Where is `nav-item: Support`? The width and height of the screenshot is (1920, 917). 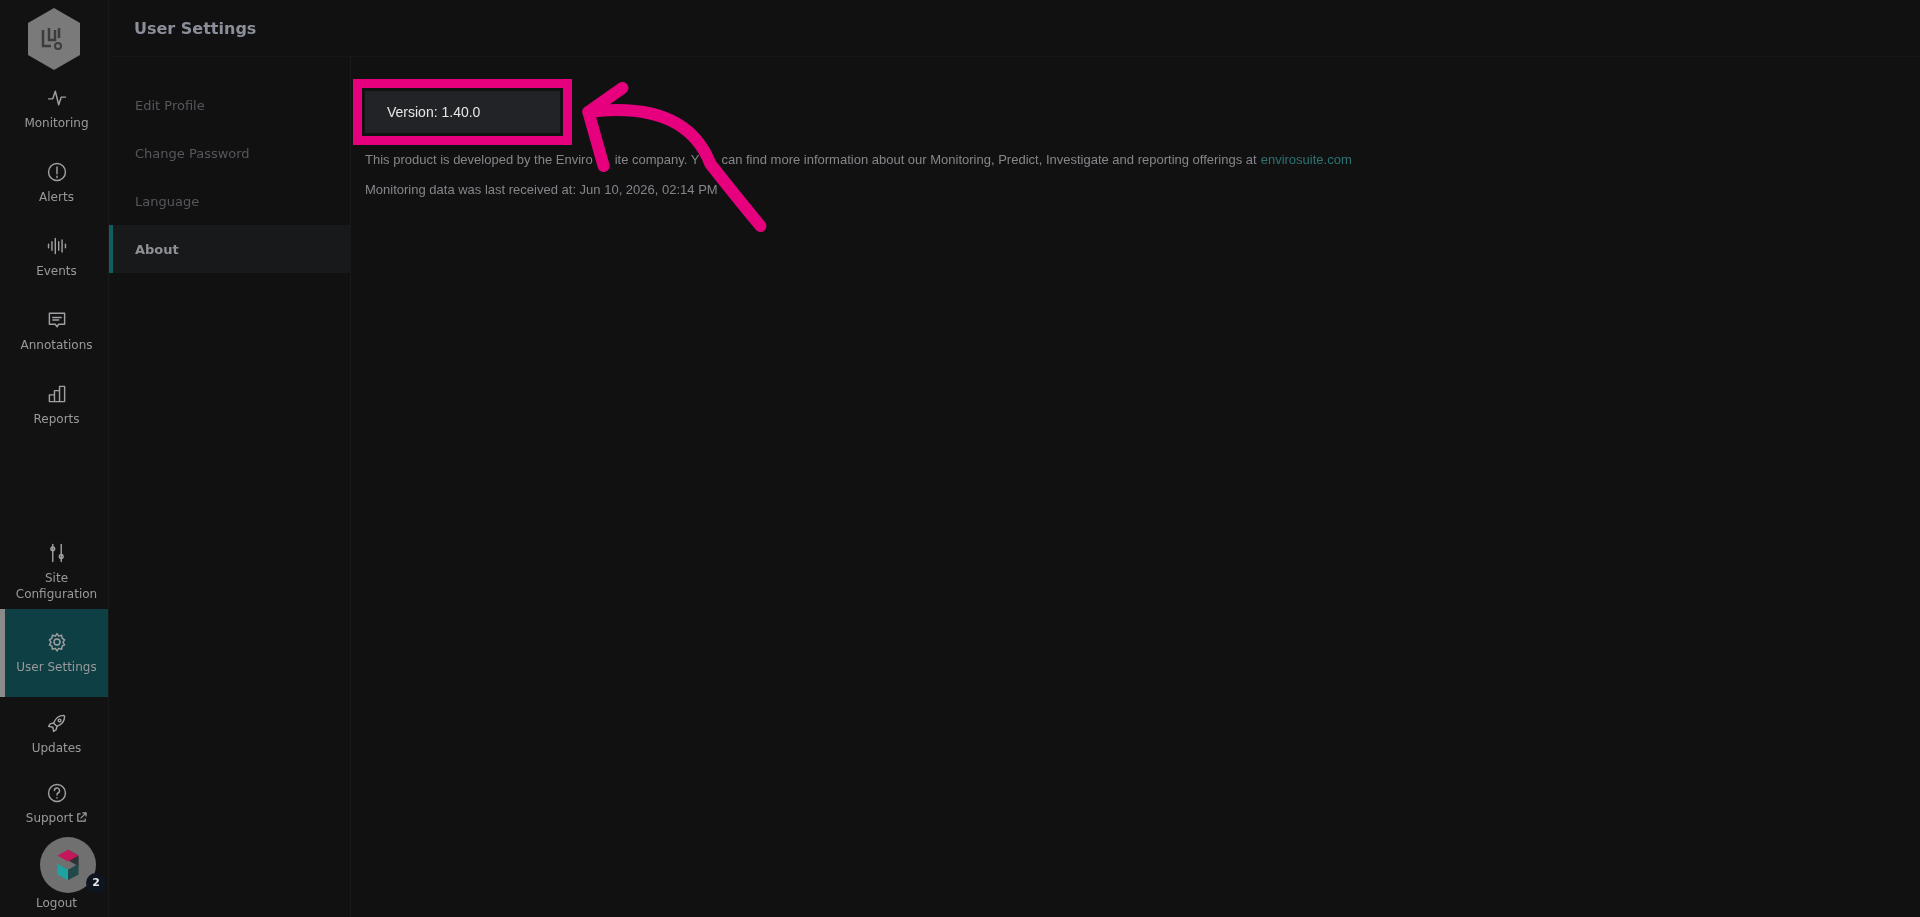 nav-item: Support is located at coordinates (54, 803).